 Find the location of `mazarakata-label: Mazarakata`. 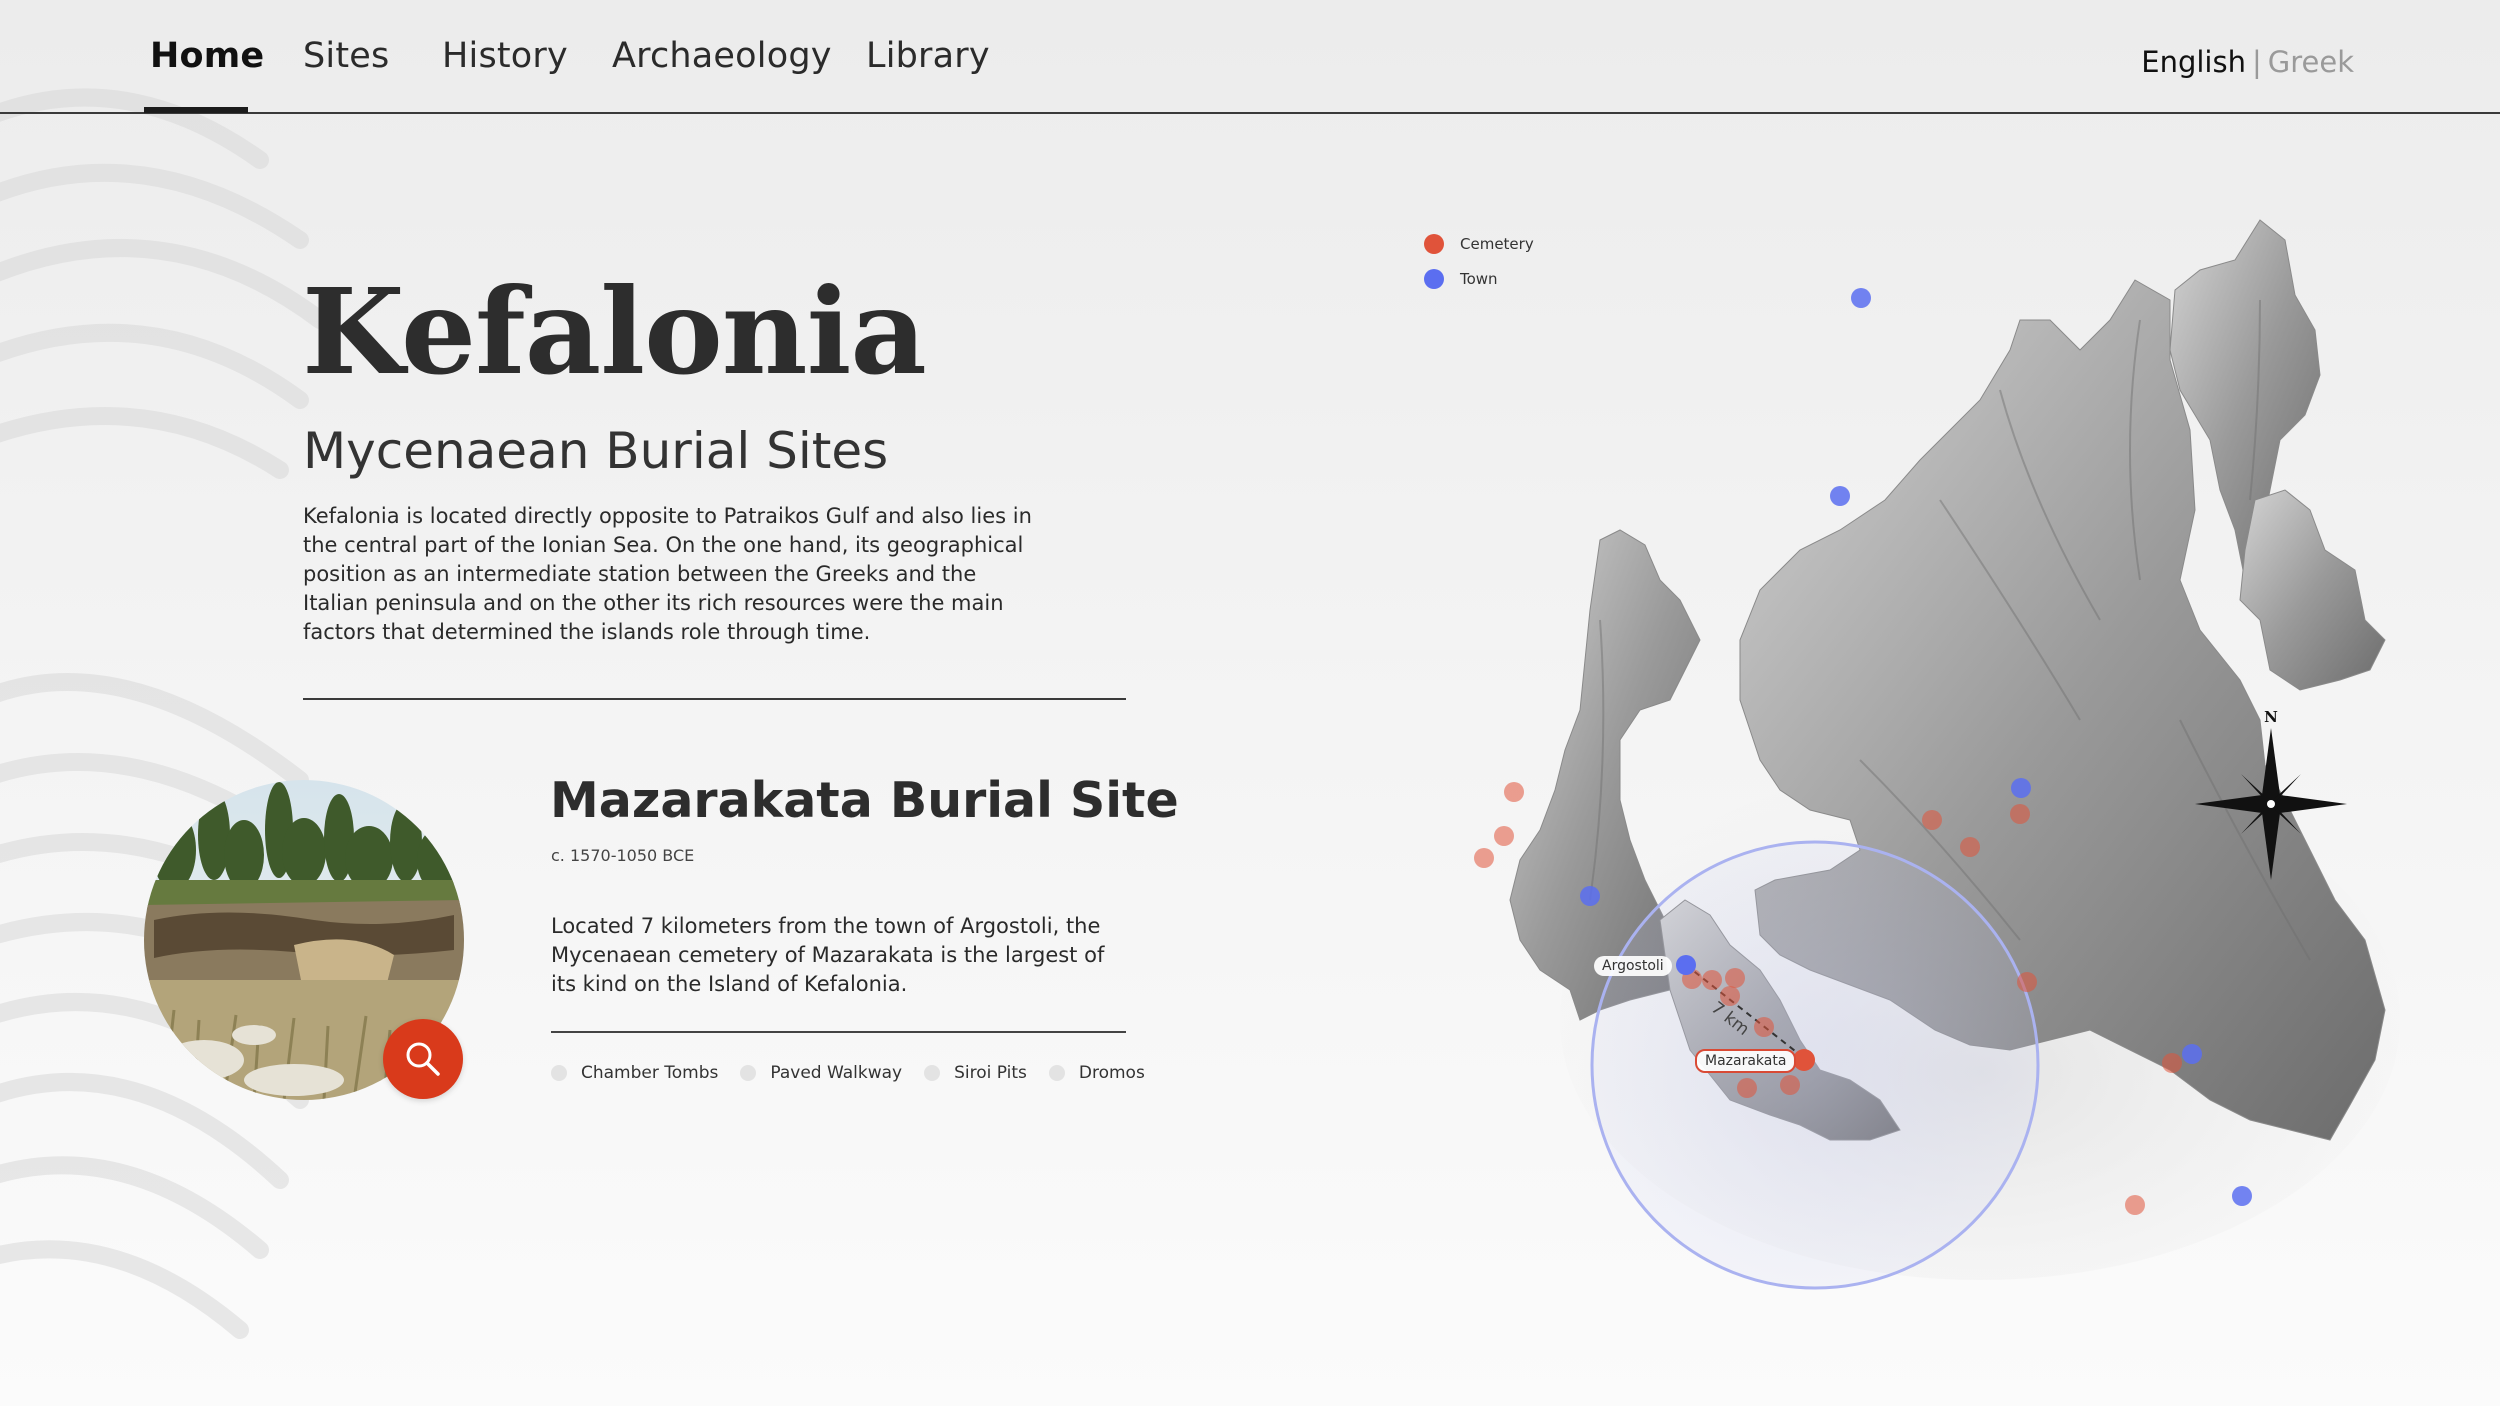

mazarakata-label: Mazarakata is located at coordinates (1746, 1061).